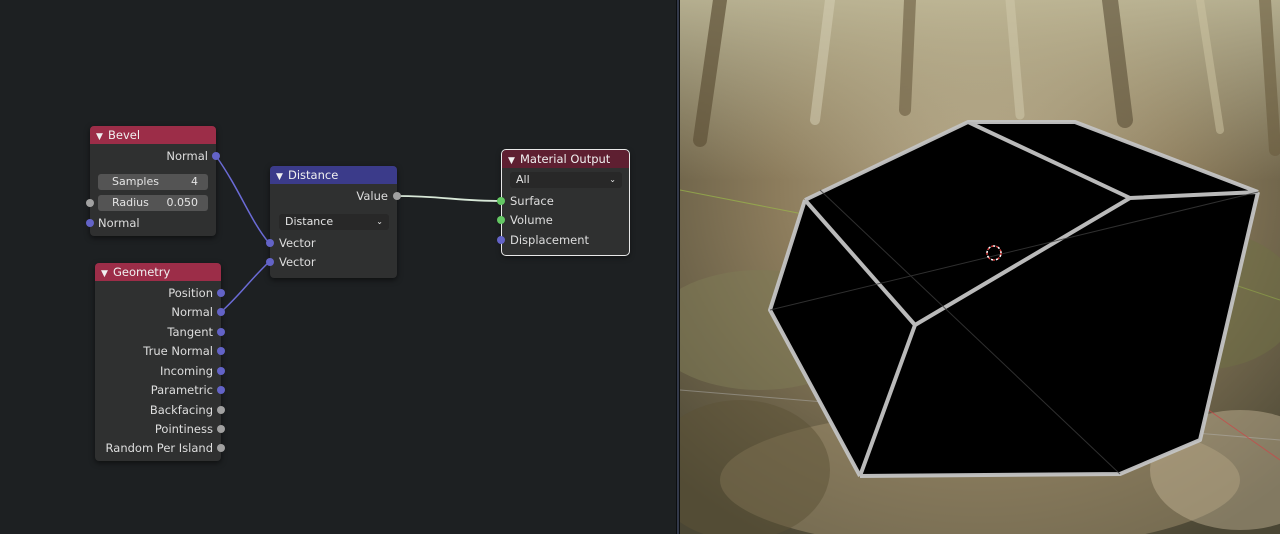 The image size is (1280, 534). What do you see at coordinates (216, 156) in the screenshot?
I see `bevel-output-normal-socket` at bounding box center [216, 156].